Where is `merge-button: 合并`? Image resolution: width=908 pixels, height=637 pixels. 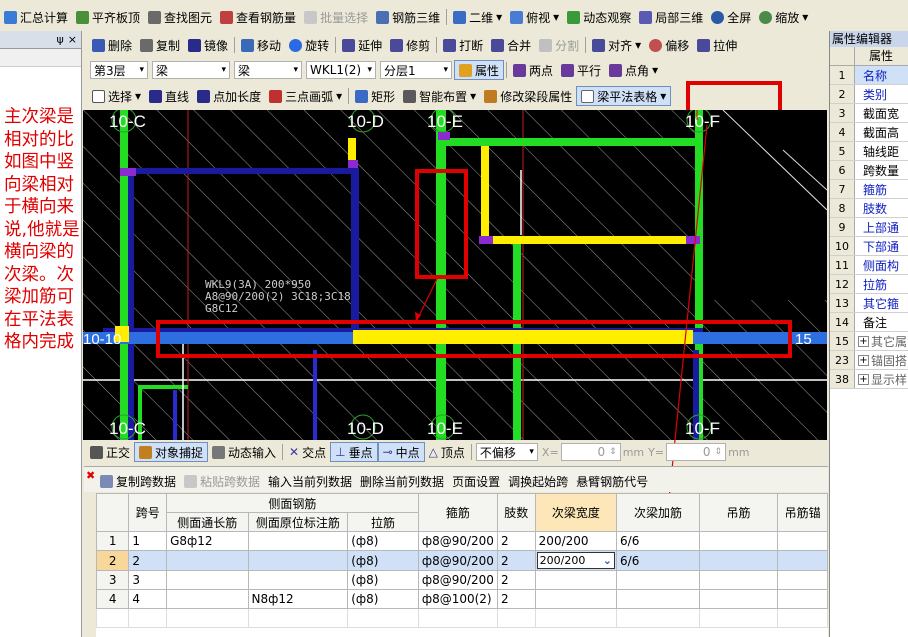
merge-button: 合并 is located at coordinates (511, 45).